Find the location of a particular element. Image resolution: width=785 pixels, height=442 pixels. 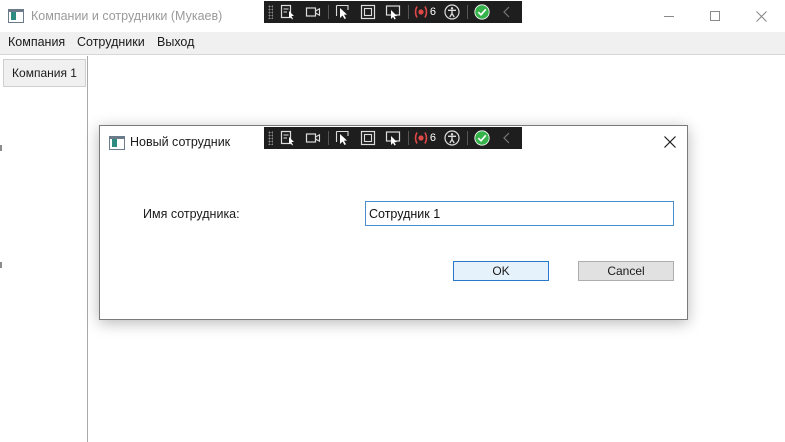

minimize-button is located at coordinates (669, 16).